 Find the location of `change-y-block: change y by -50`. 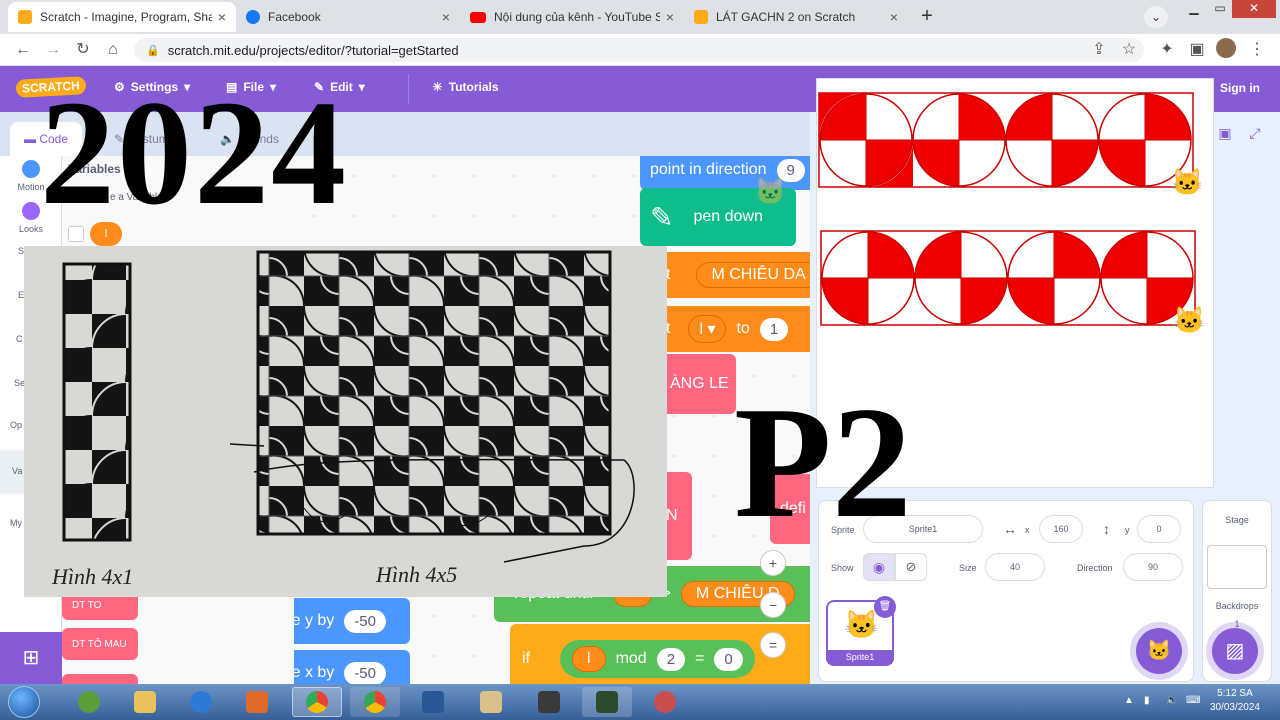

change-y-block: change y by -50 is located at coordinates (352, 621).